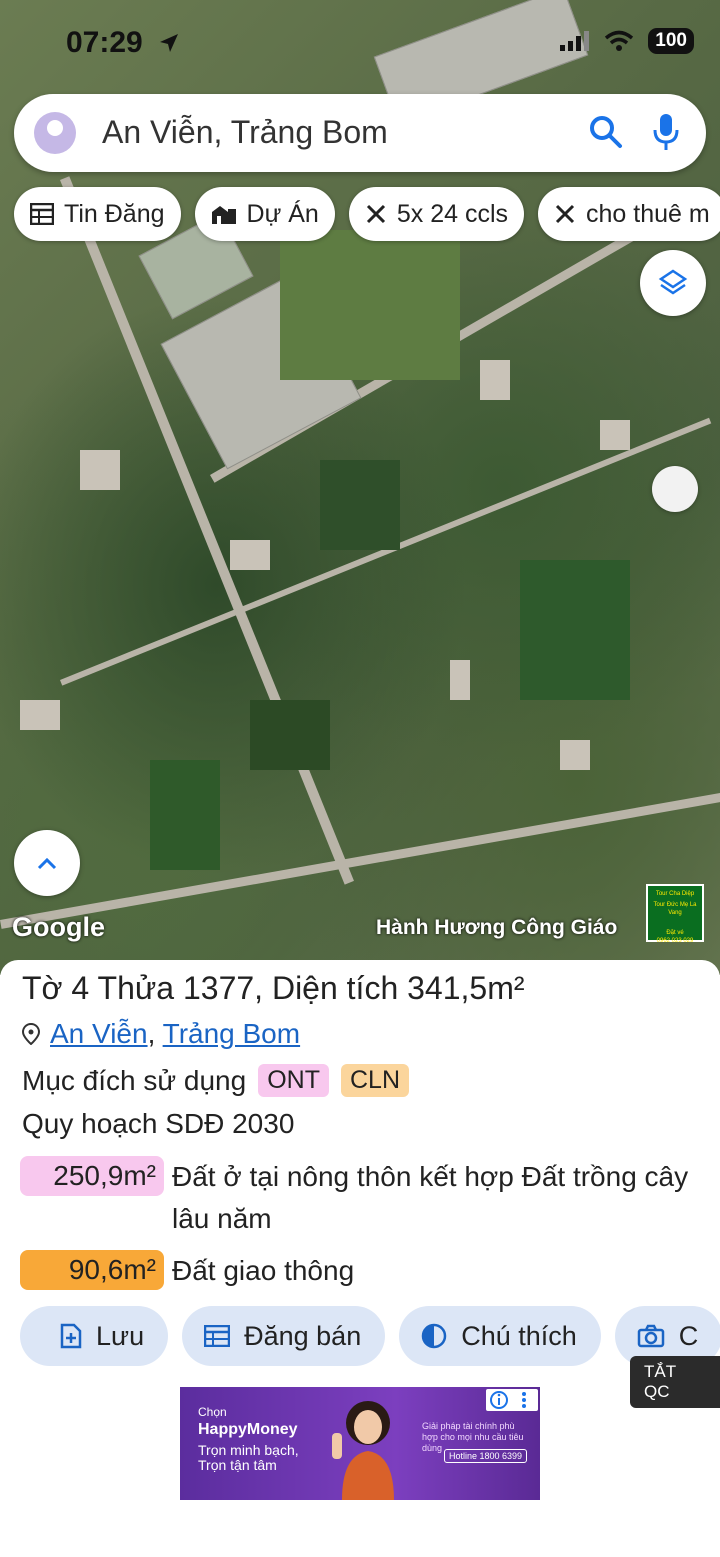  Describe the element at coordinates (248, 1457) in the screenshot. I see `ad-tagline: Trọn minh bạch, Trọn tận tâm` at that location.